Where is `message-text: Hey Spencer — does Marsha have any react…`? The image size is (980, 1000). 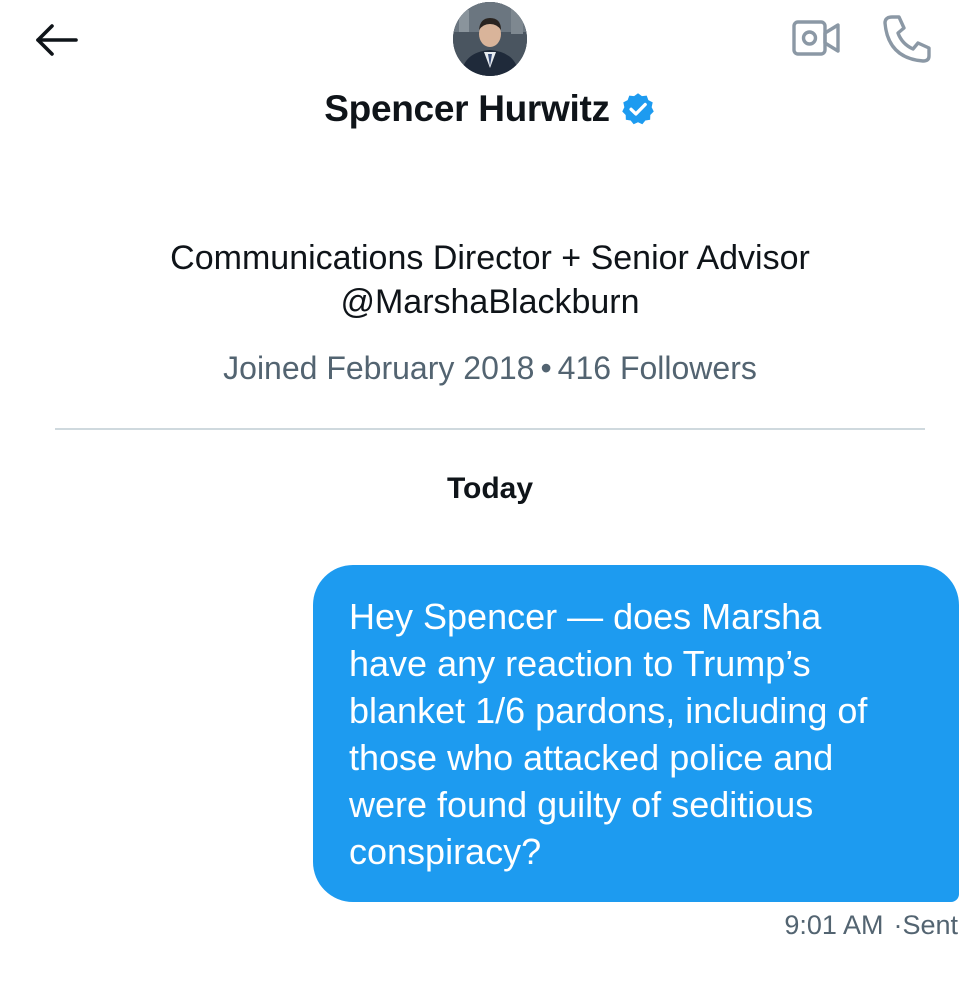
message-text: Hey Spencer — does Marsha have any react… is located at coordinates (608, 734).